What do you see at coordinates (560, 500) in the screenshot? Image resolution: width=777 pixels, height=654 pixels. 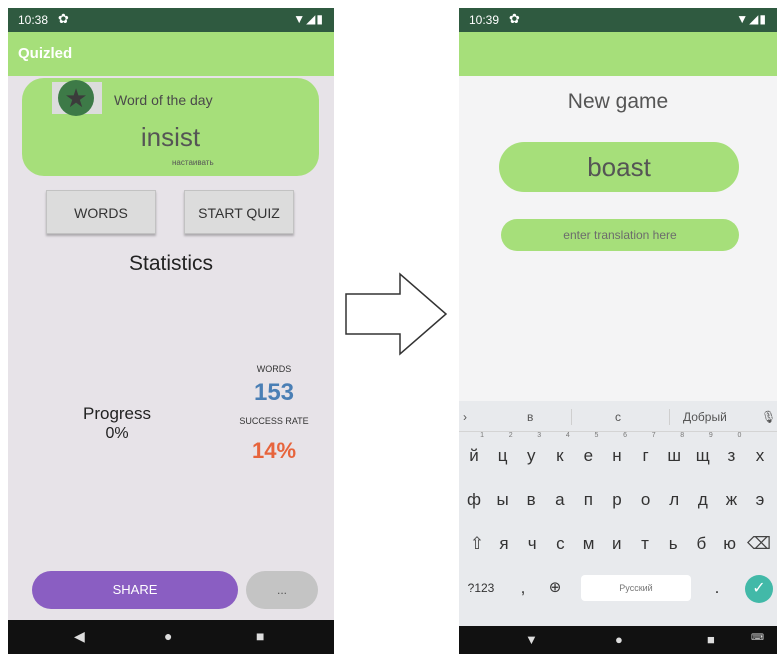 I see `key-row2-3: а` at bounding box center [560, 500].